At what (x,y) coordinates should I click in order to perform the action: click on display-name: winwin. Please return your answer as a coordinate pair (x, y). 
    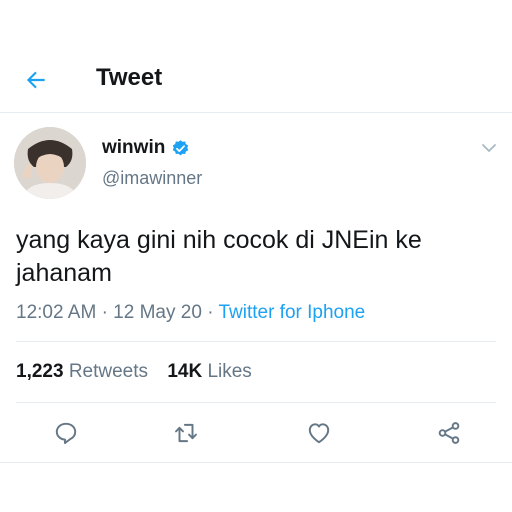
    Looking at the image, I should click on (134, 147).